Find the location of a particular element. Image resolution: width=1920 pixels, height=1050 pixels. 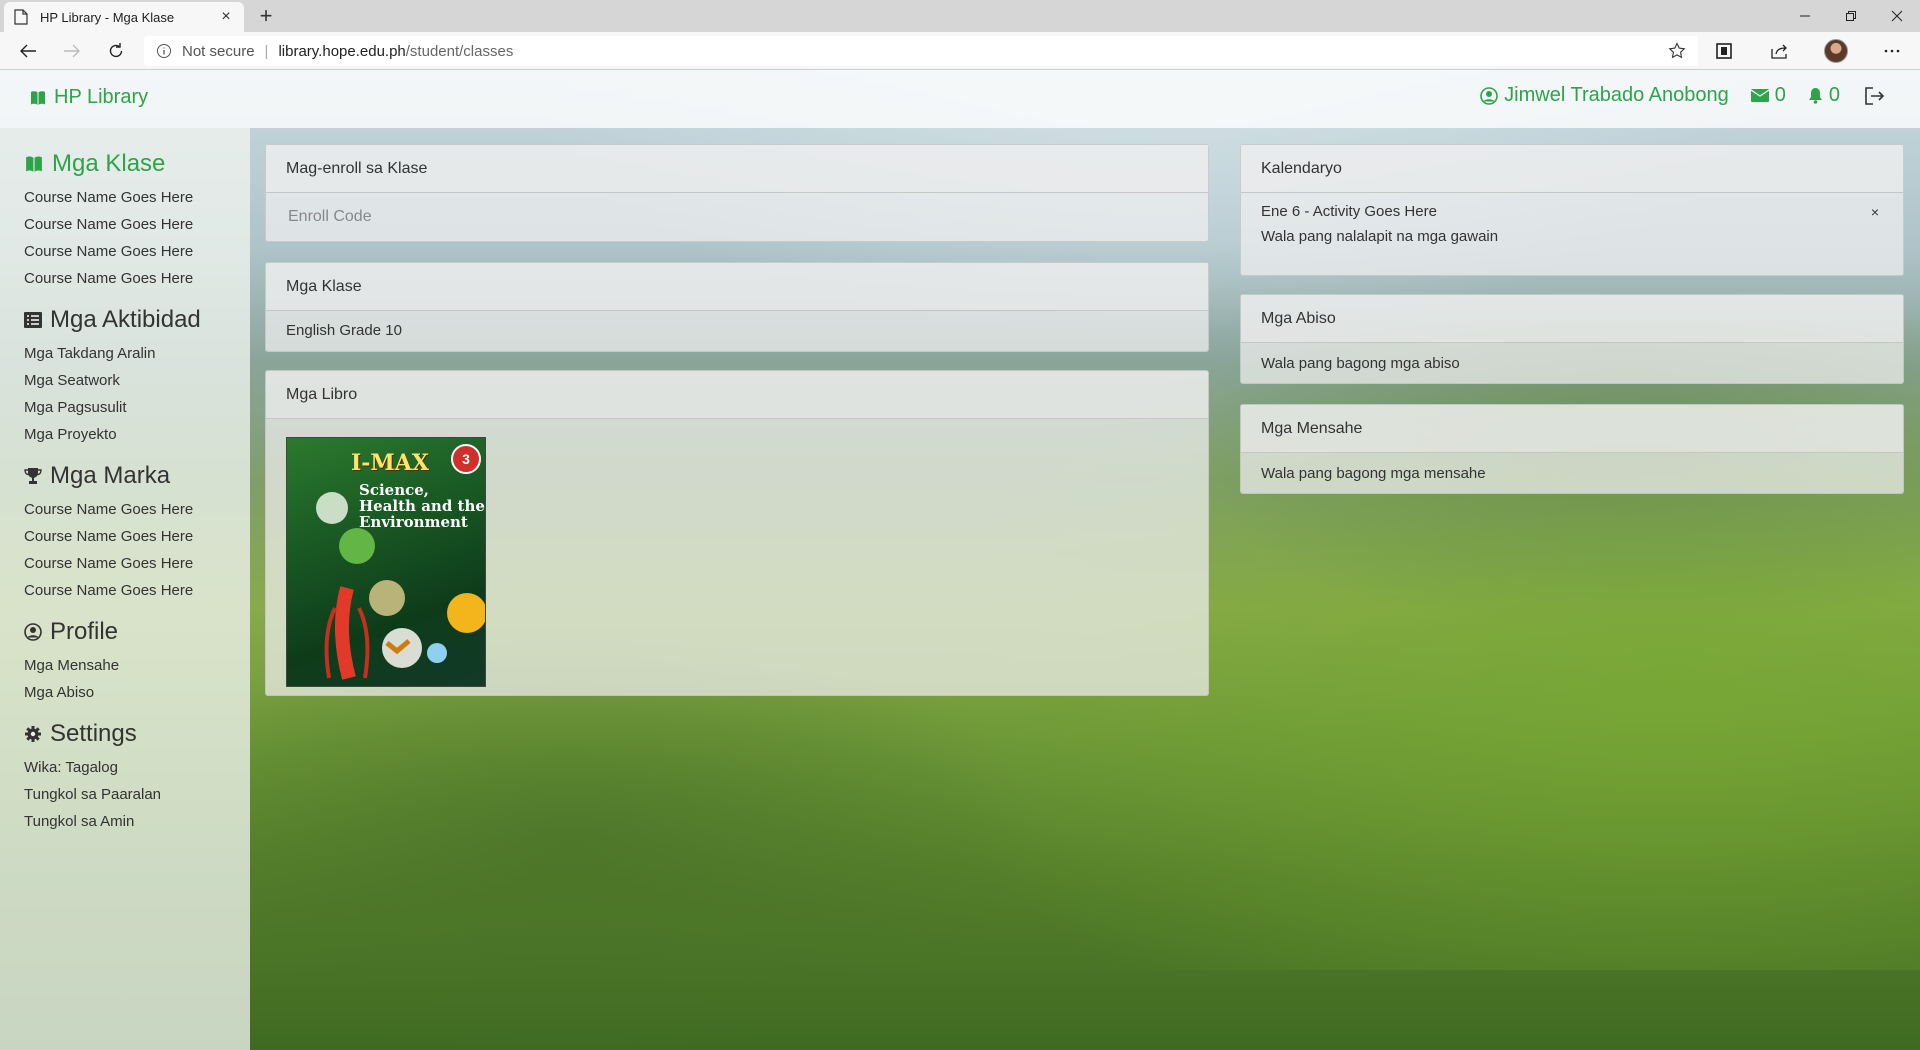

sidebar-item-projects: Mga Proyekto is located at coordinates (137, 434).